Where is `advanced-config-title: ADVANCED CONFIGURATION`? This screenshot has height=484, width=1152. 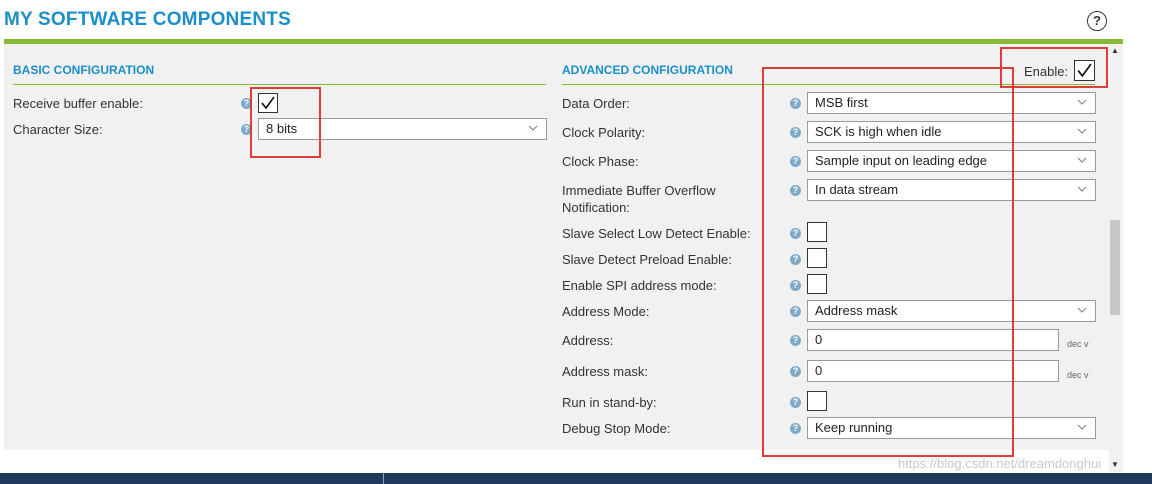 advanced-config-title: ADVANCED CONFIGURATION is located at coordinates (647, 70).